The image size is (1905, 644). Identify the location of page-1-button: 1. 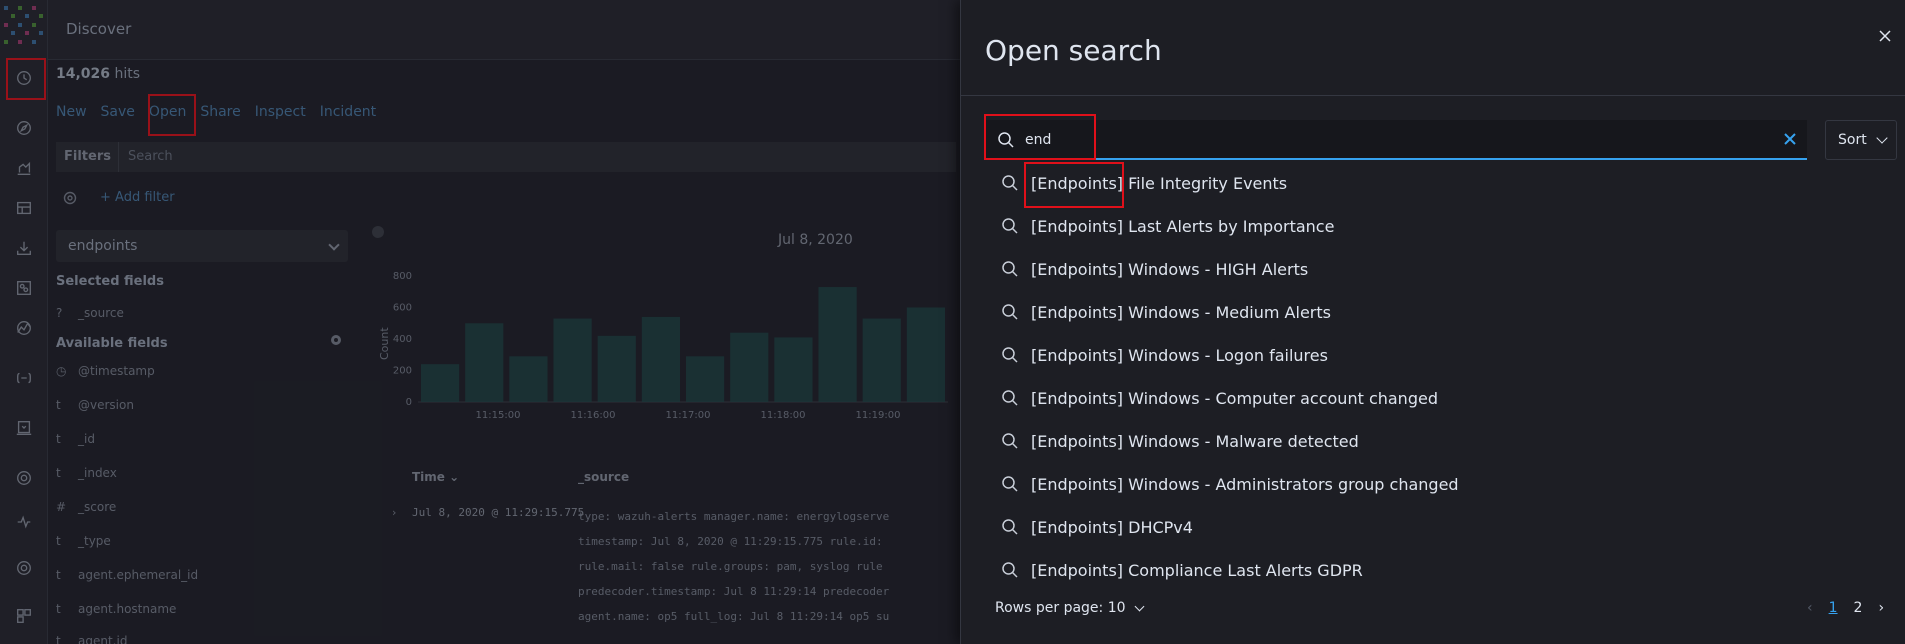
(1833, 608).